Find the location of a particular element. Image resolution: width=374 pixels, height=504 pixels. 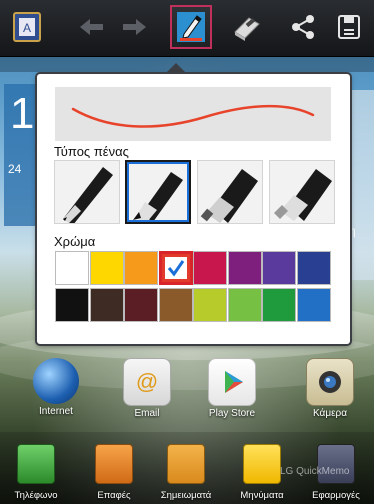

clock-digit-partial: 1 is located at coordinates (22, 113).